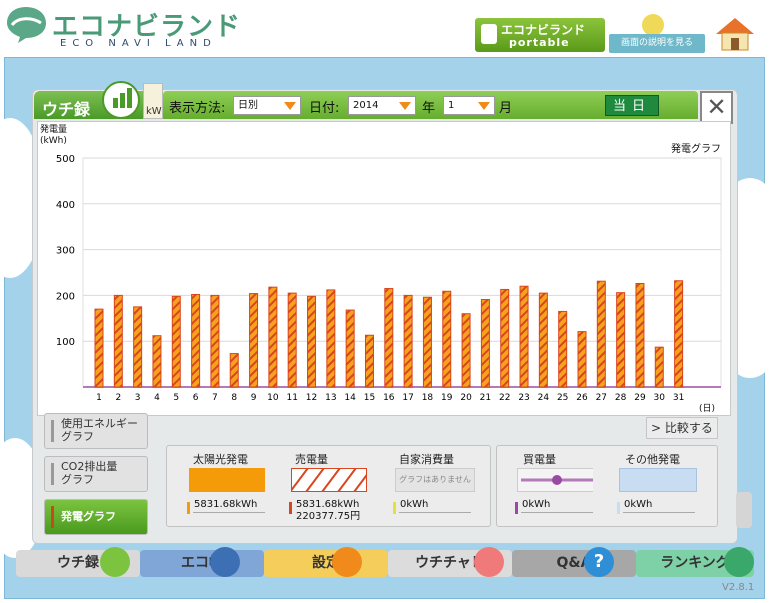 This screenshot has height=603, width=769. Describe the element at coordinates (485, 398) in the screenshot. I see `x-tick-label: 21` at that location.